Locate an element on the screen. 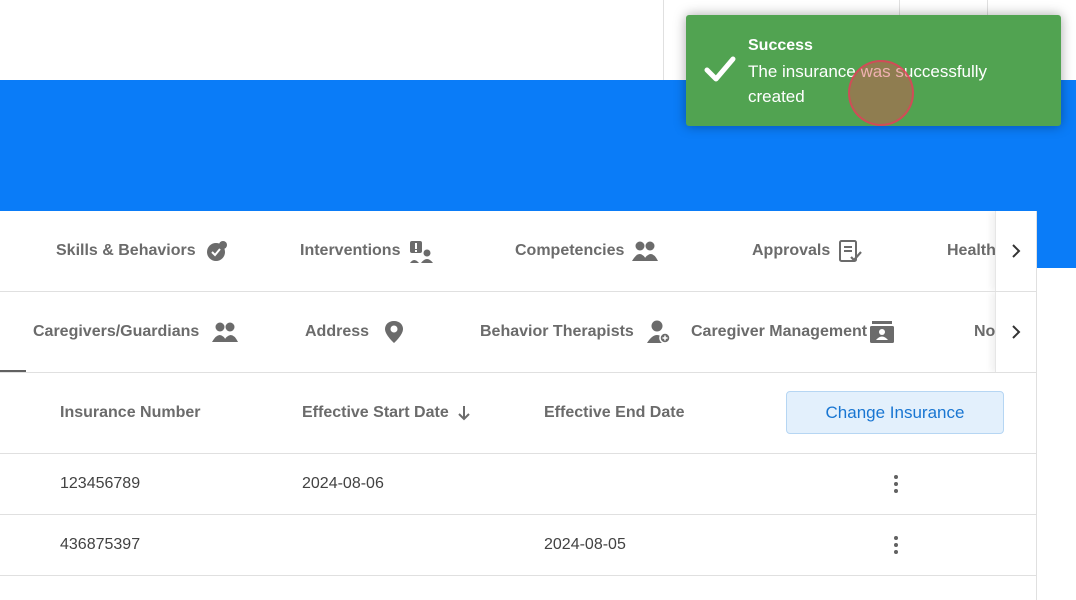 Image resolution: width=1076 pixels, height=600 pixels. check-icon is located at coordinates (720, 69).